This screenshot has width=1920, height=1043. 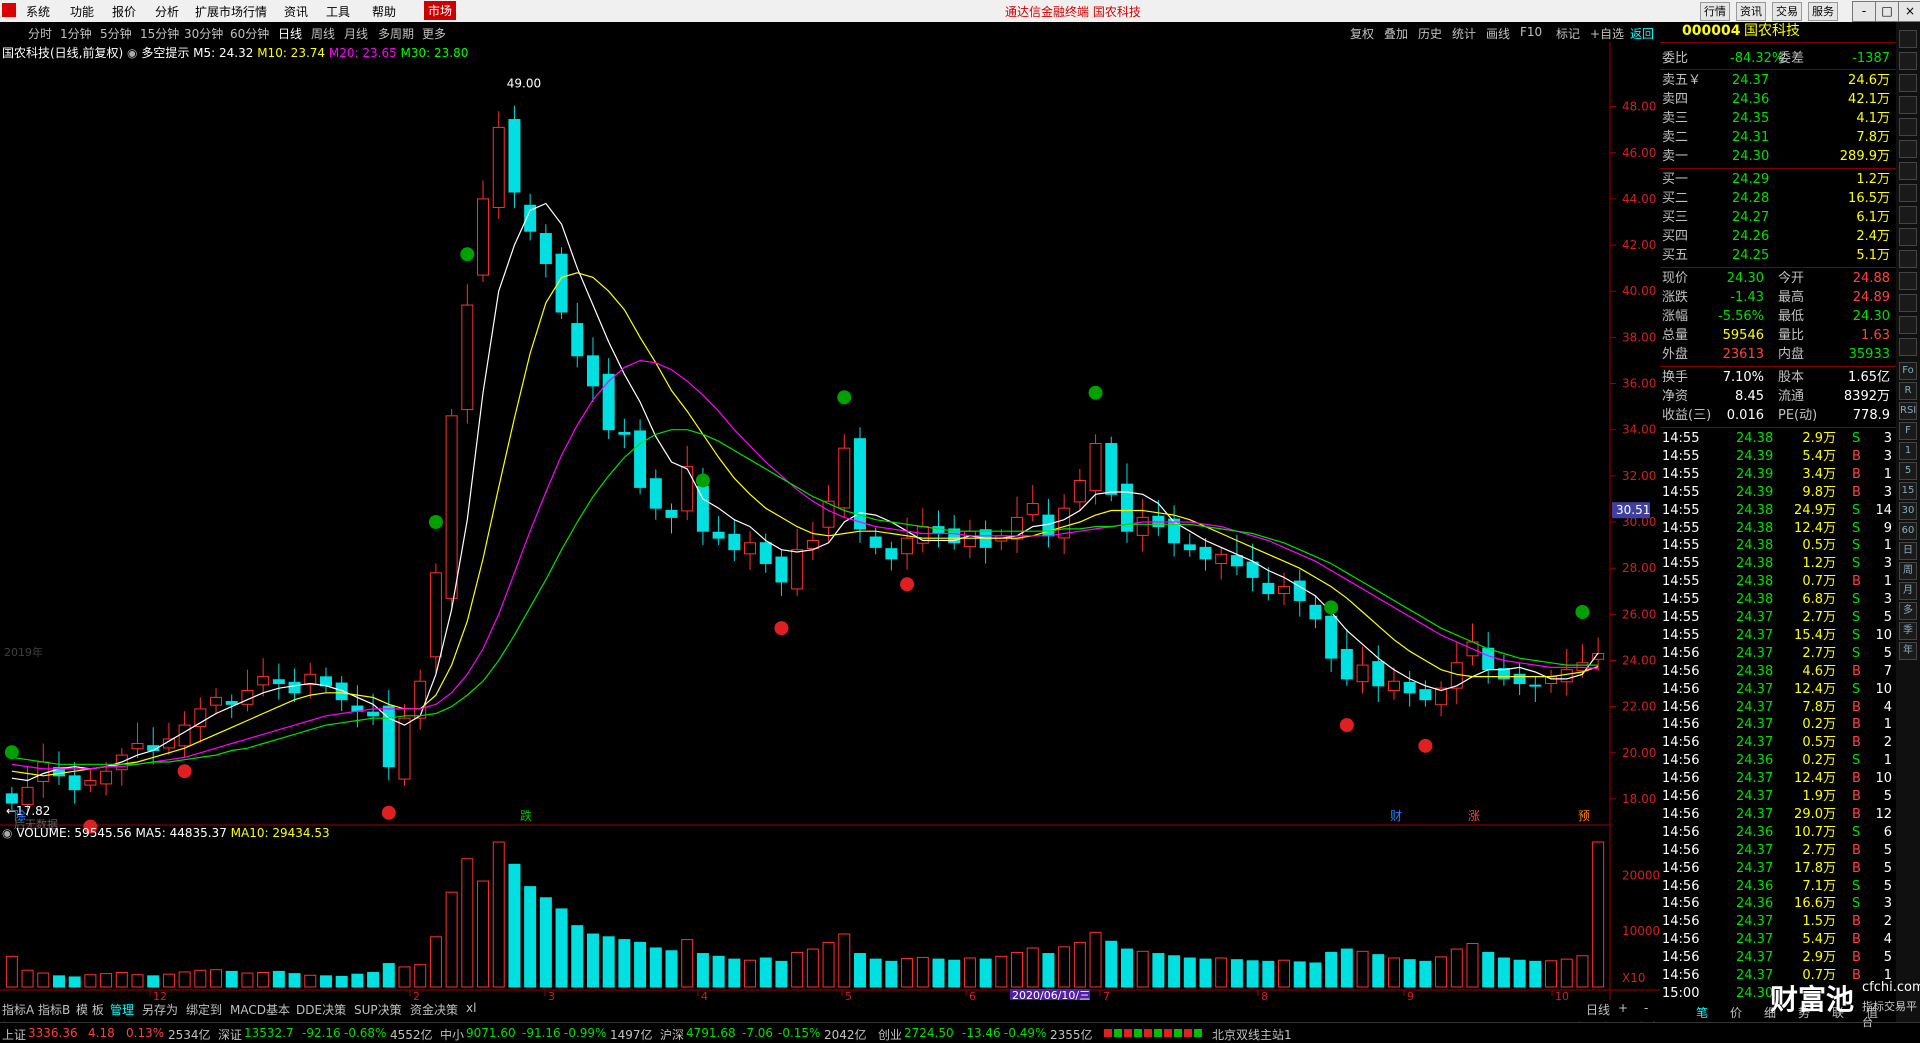 What do you see at coordinates (434, 33) in the screenshot?
I see `period-10: 更多` at bounding box center [434, 33].